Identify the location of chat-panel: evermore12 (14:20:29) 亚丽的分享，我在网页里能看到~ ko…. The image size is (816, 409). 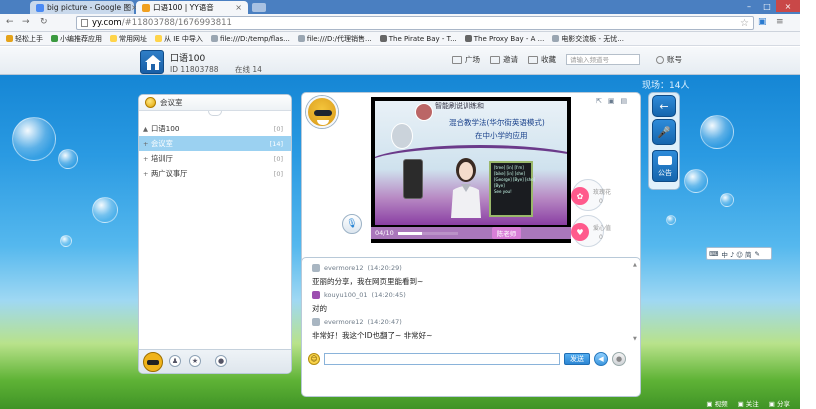
(471, 327).